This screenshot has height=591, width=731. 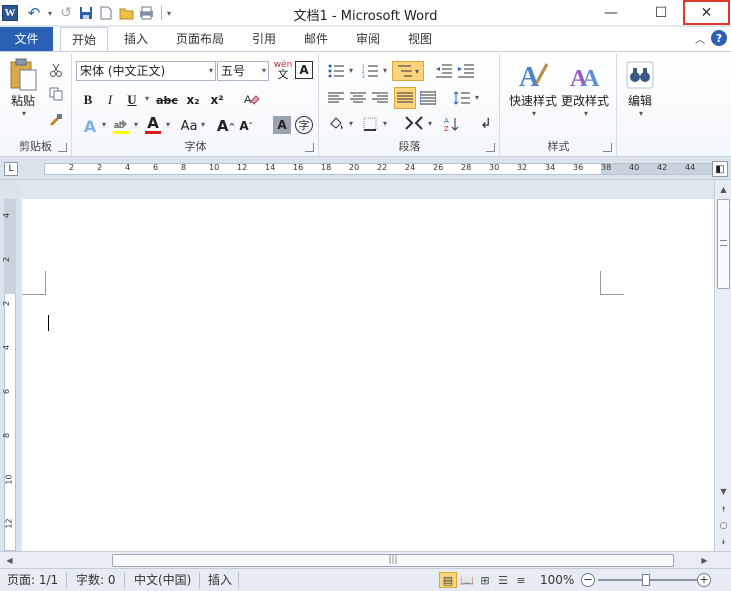 I want to click on tab-review: 审阅, so click(x=368, y=39).